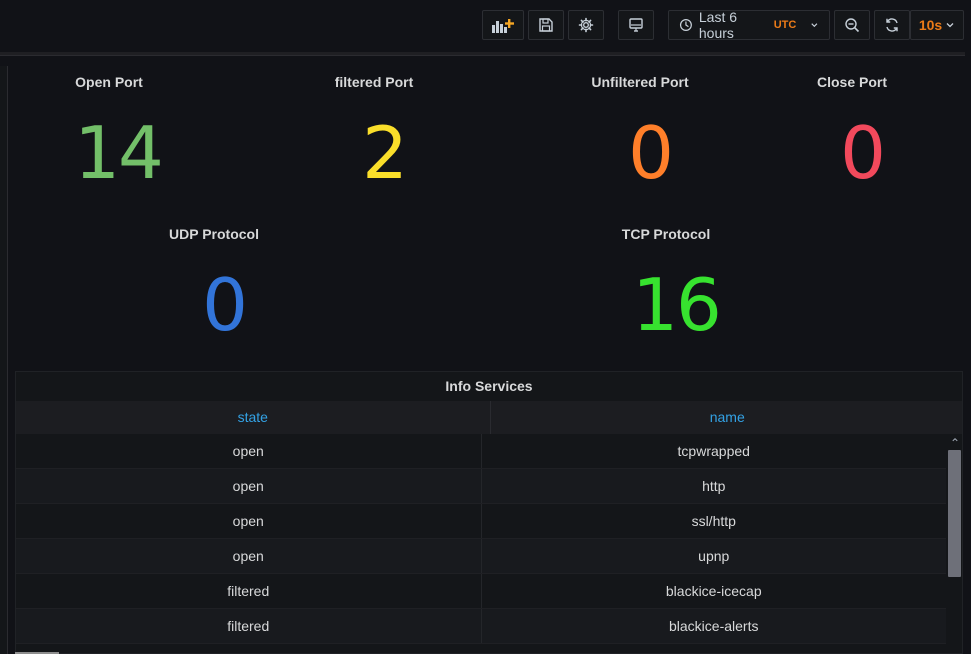 This screenshot has height=654, width=971. I want to click on stat-value: 2, so click(385, 153).